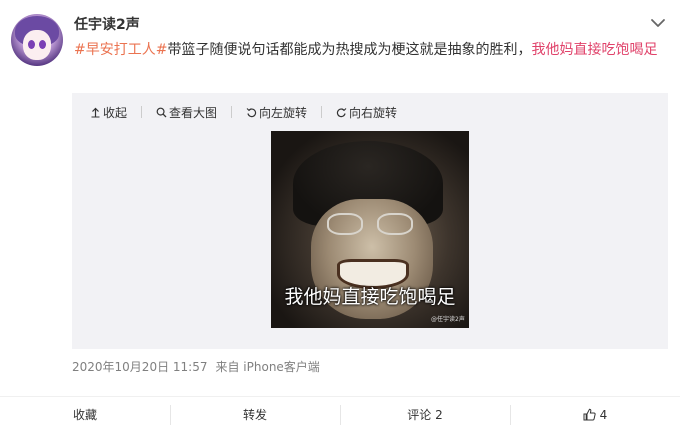 The image size is (680, 435). What do you see at coordinates (341, 113) in the screenshot?
I see `rotate-right-icon` at bounding box center [341, 113].